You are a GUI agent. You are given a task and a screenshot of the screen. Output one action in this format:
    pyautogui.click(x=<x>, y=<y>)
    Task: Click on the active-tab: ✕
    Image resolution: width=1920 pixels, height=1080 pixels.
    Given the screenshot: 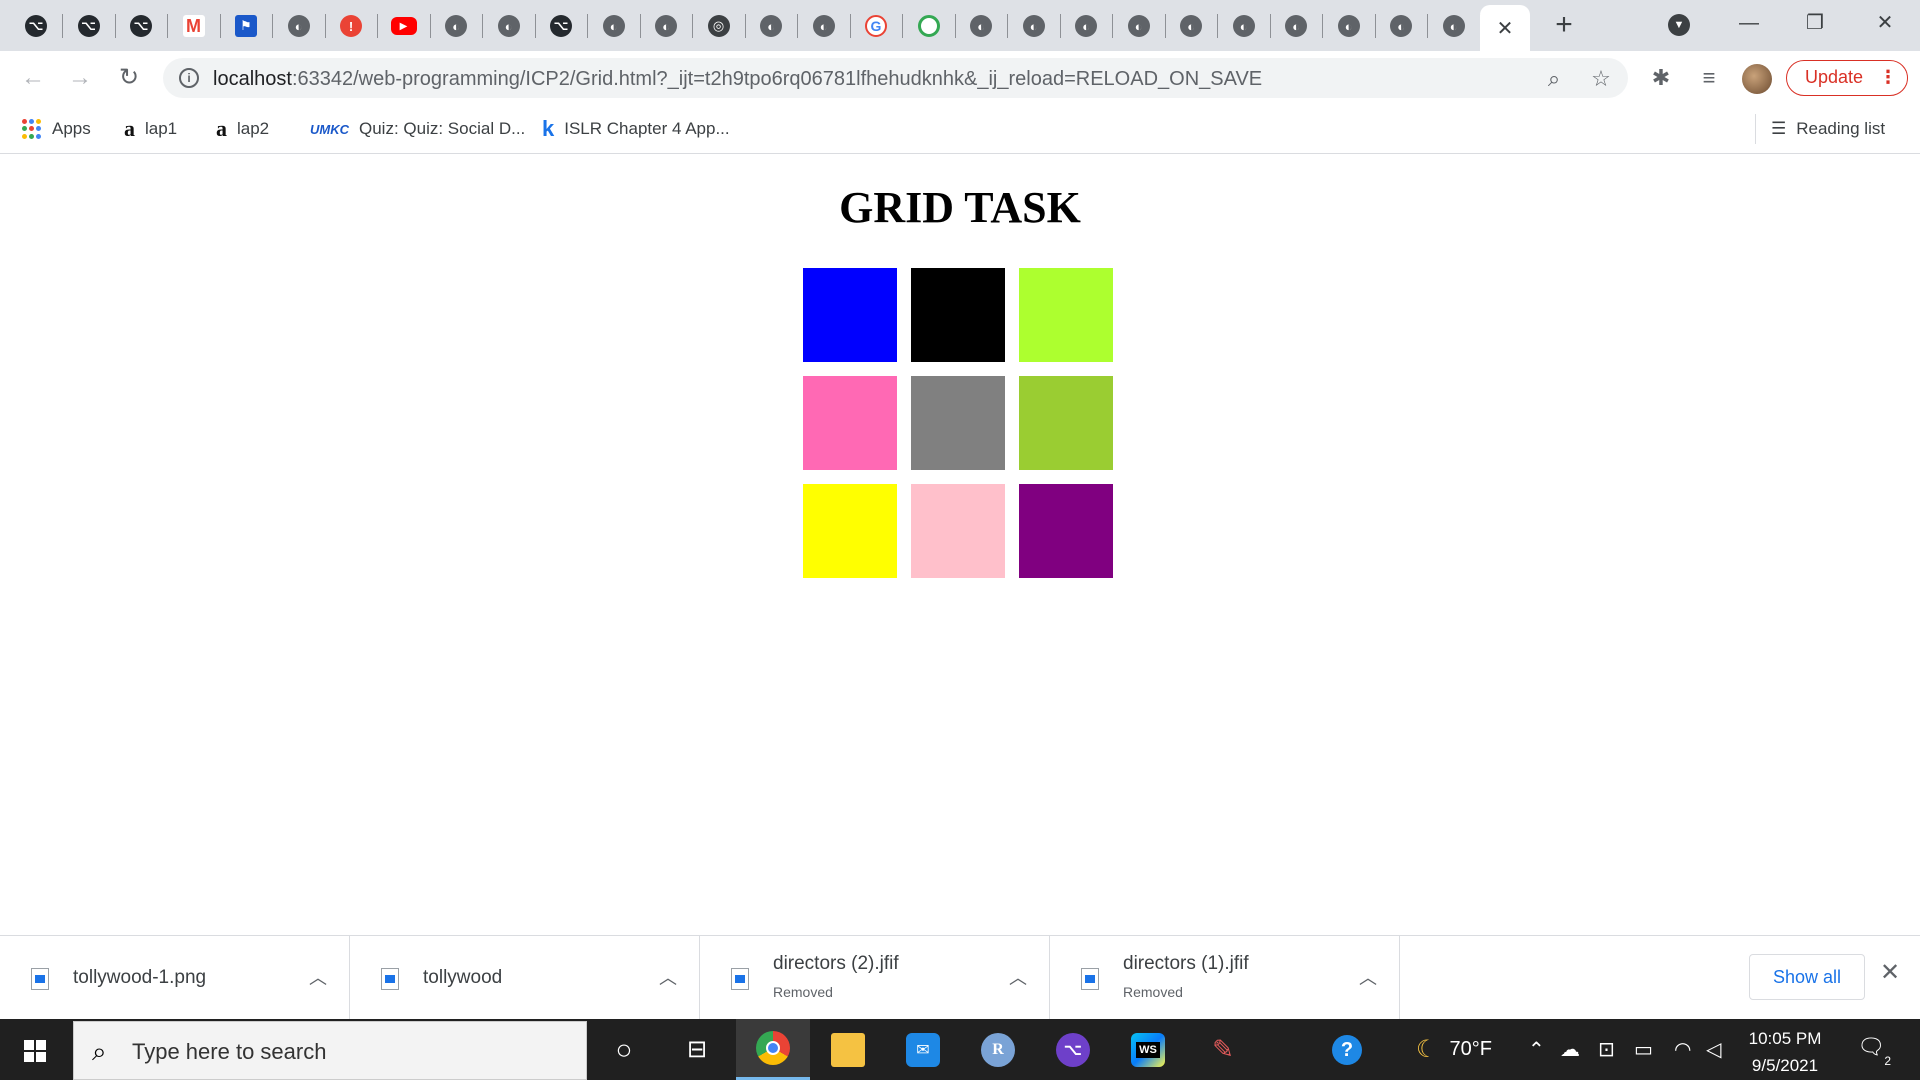 What is the action you would take?
    pyautogui.click(x=1505, y=28)
    